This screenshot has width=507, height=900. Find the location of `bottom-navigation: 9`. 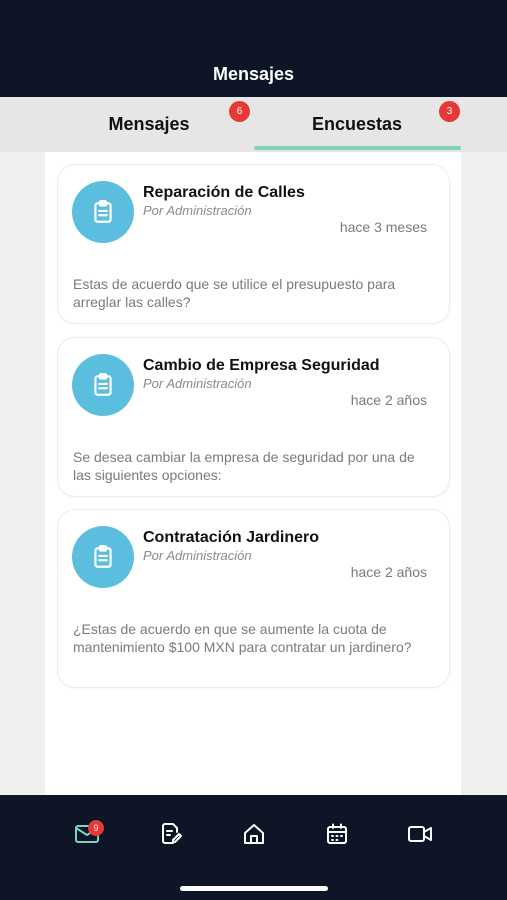

bottom-navigation: 9 is located at coordinates (253, 847).